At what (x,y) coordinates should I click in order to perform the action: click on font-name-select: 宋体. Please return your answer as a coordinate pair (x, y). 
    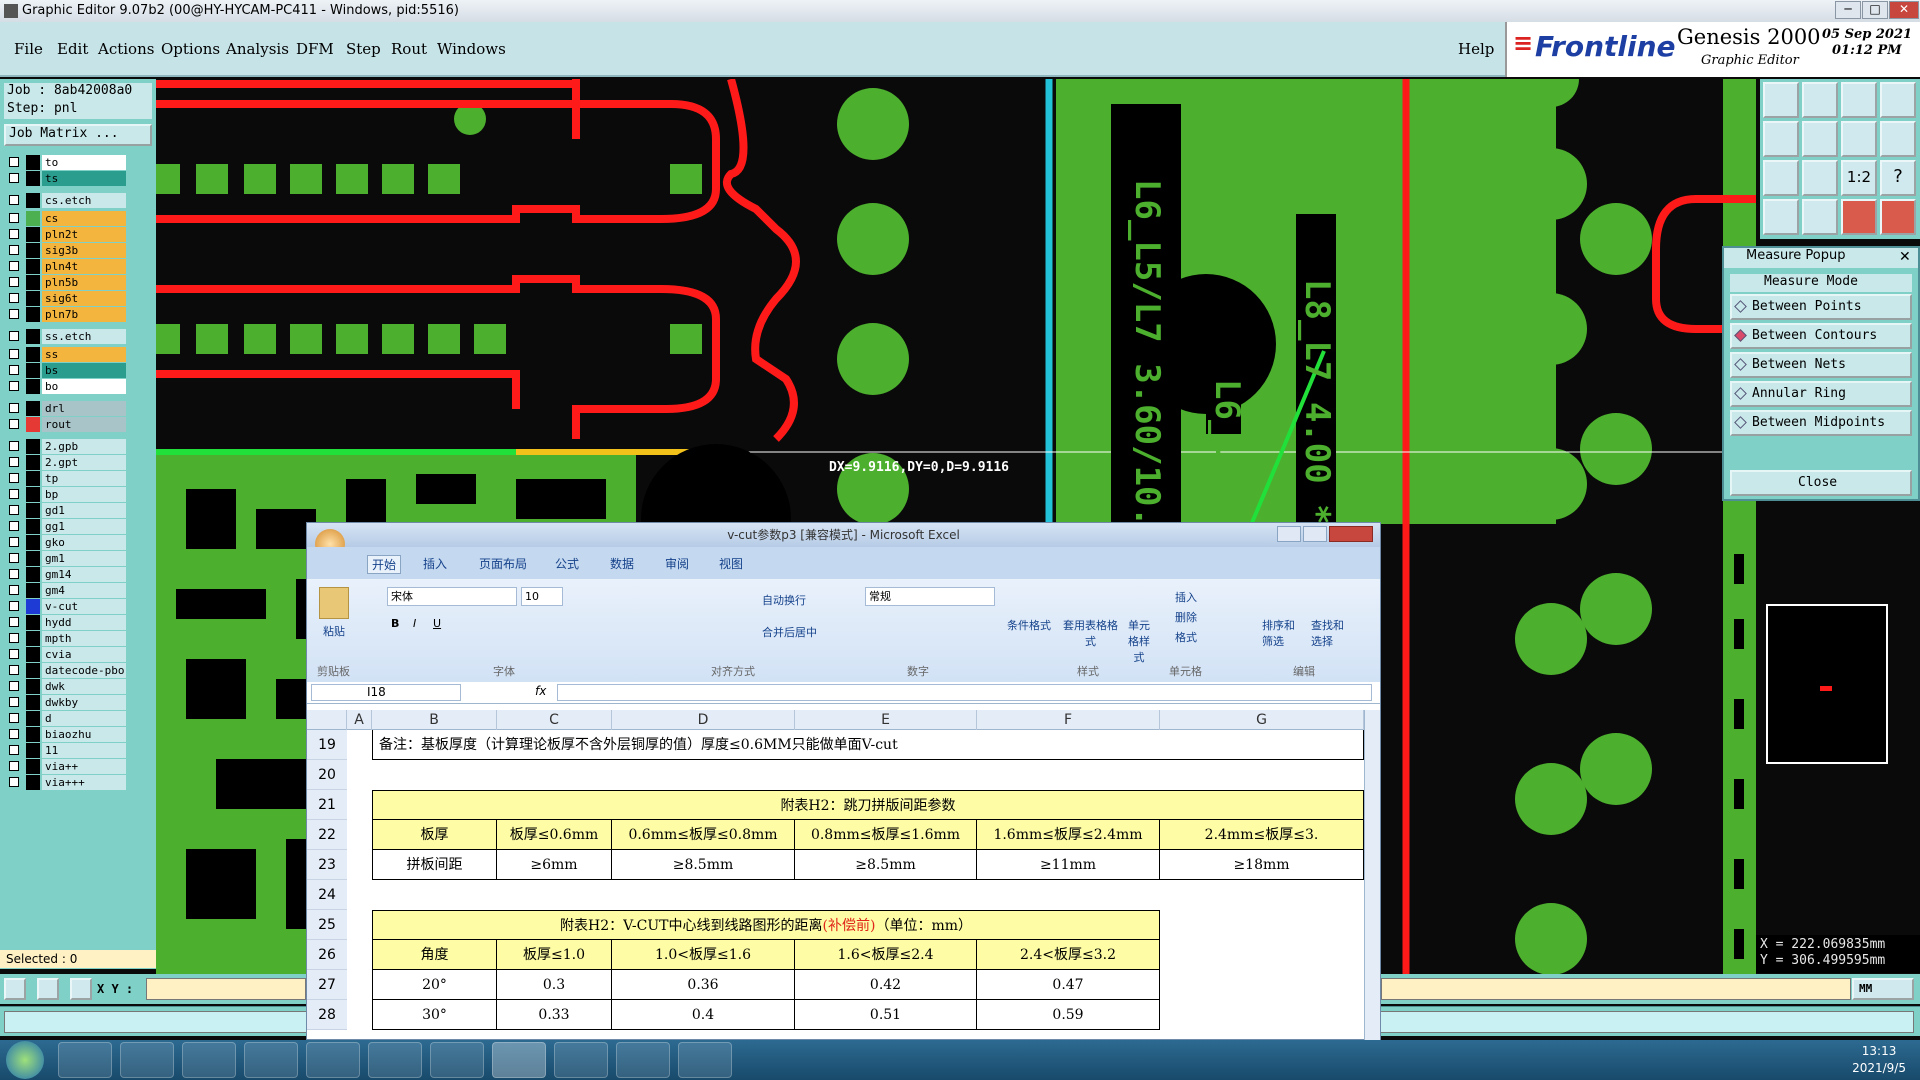
    Looking at the image, I should click on (452, 596).